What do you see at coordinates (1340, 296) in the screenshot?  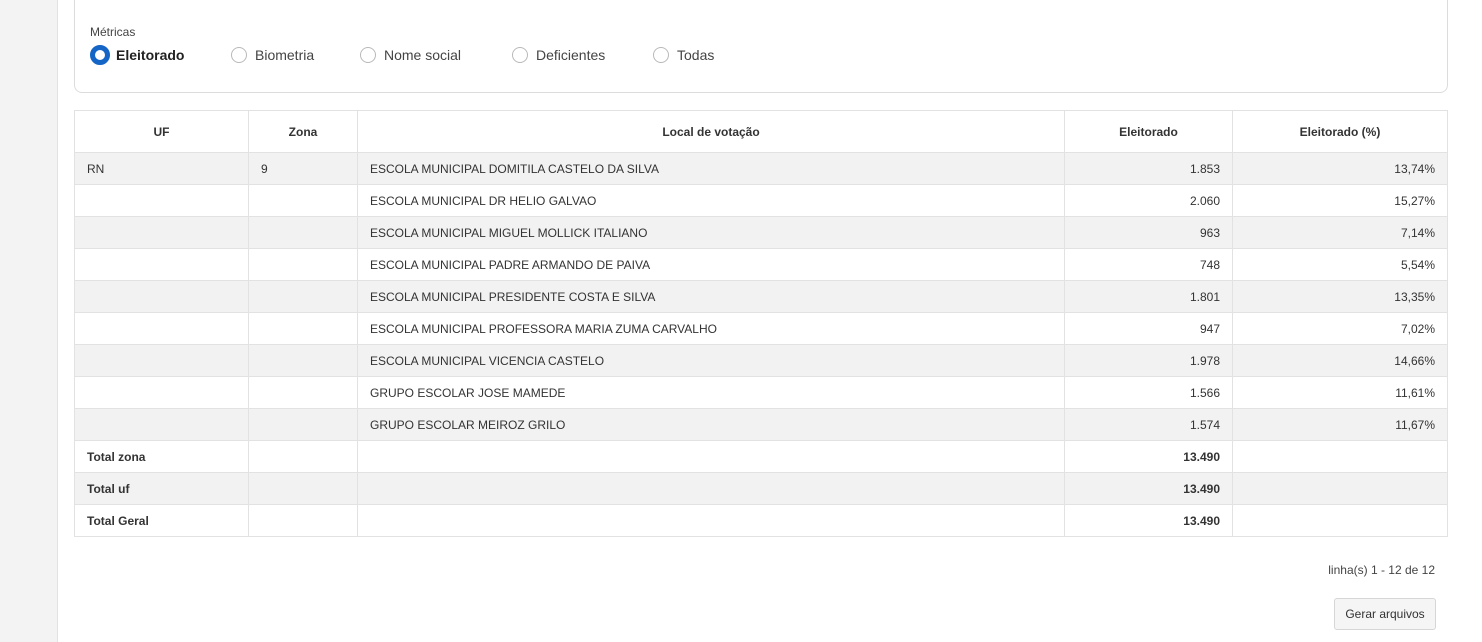 I see `cell-eleitorado-pct: 13,35%` at bounding box center [1340, 296].